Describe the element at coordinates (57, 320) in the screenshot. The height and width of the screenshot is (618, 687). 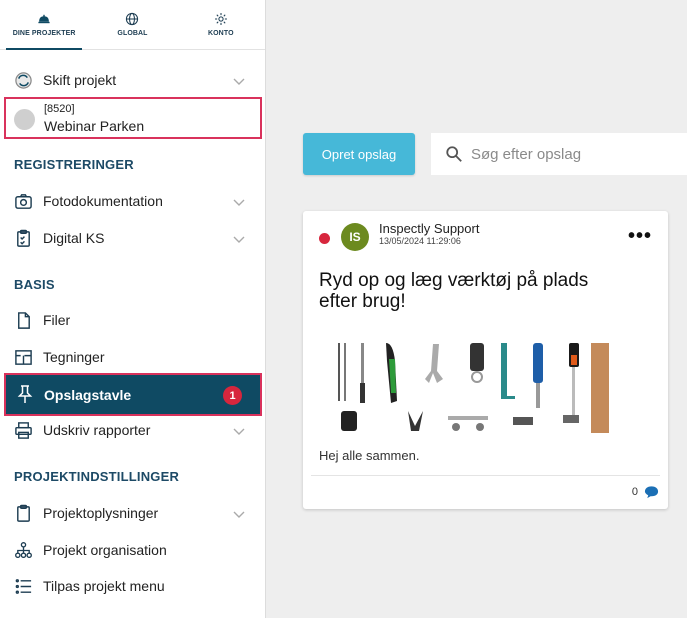
I see `sidebar-item-label: Filer` at that location.